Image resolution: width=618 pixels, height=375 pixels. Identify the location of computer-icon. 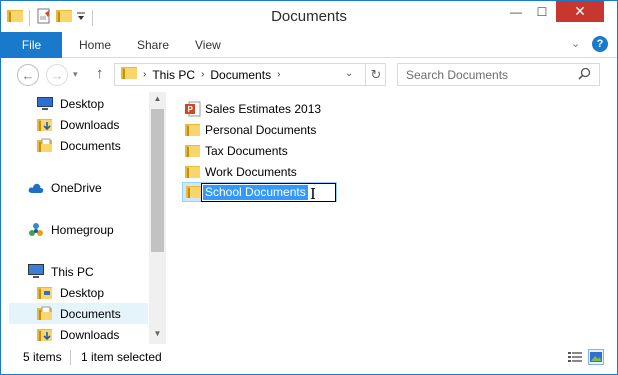
(36, 272).